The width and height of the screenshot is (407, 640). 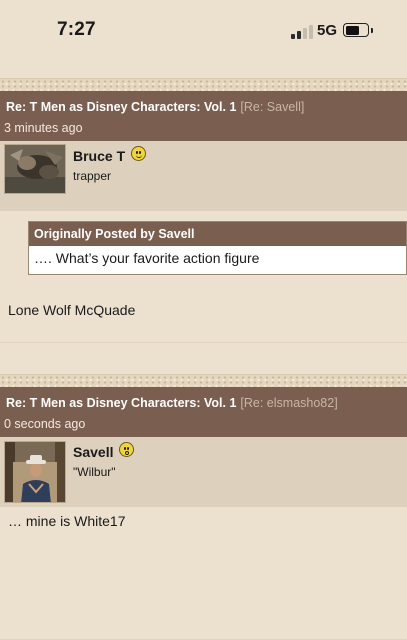 I want to click on post-text: … mine is White17, so click(x=67, y=521).